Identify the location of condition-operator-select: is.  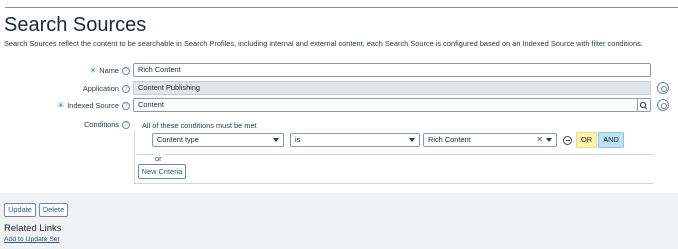
(355, 140).